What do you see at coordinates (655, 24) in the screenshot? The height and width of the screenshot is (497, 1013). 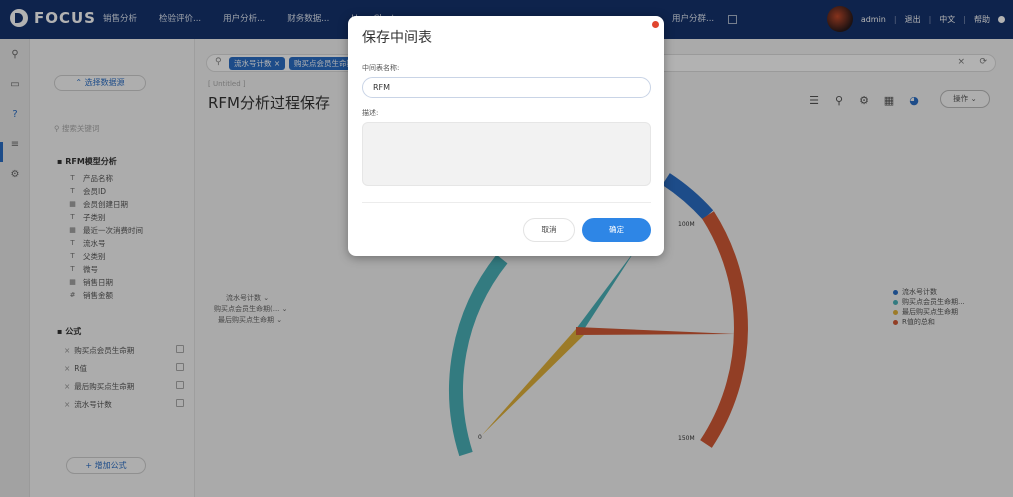 I see `close-icon` at bounding box center [655, 24].